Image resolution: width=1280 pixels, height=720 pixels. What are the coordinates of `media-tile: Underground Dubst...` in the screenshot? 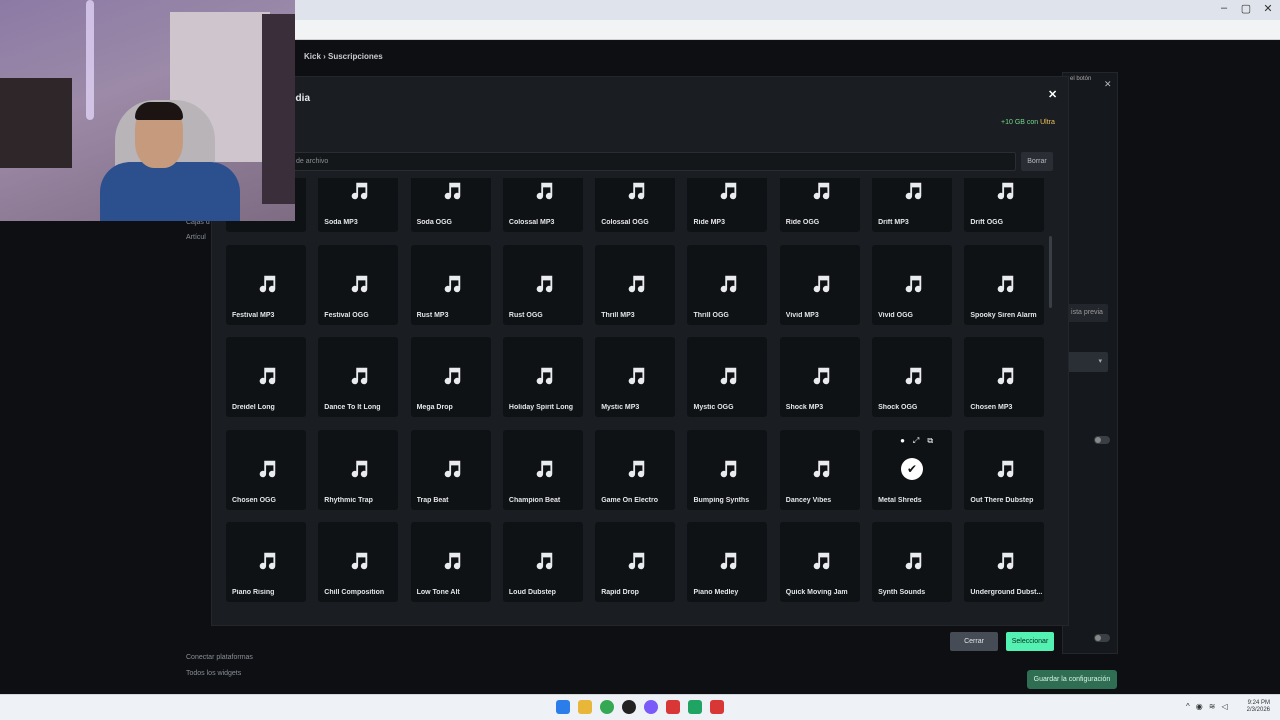 It's located at (1004, 562).